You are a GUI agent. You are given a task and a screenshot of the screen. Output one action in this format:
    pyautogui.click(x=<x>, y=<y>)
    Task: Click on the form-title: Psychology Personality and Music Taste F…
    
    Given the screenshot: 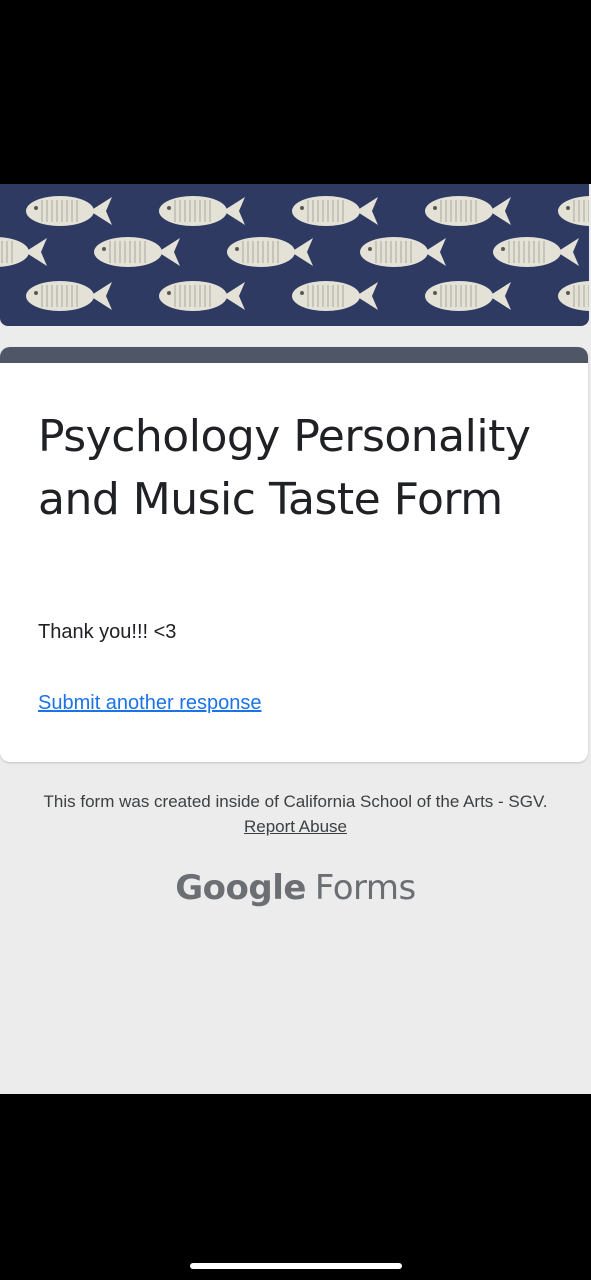 What is the action you would take?
    pyautogui.click(x=284, y=468)
    